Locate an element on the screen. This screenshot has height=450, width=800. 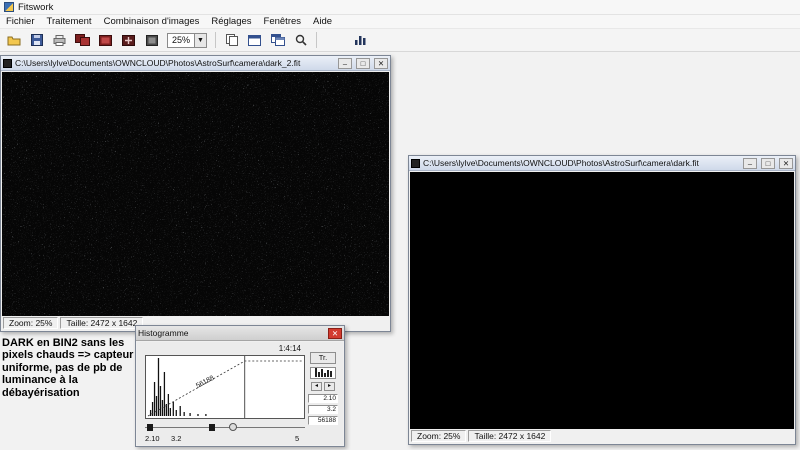
menu-fichier: Fichier is located at coordinates (20, 21).